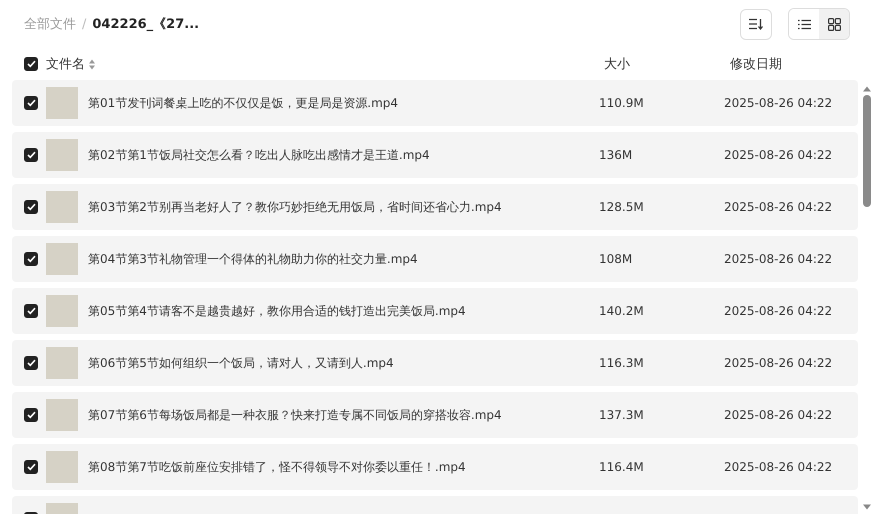 Image resolution: width=874 pixels, height=514 pixels. What do you see at coordinates (621, 415) in the screenshot?
I see `file-size: 137.3M` at bounding box center [621, 415].